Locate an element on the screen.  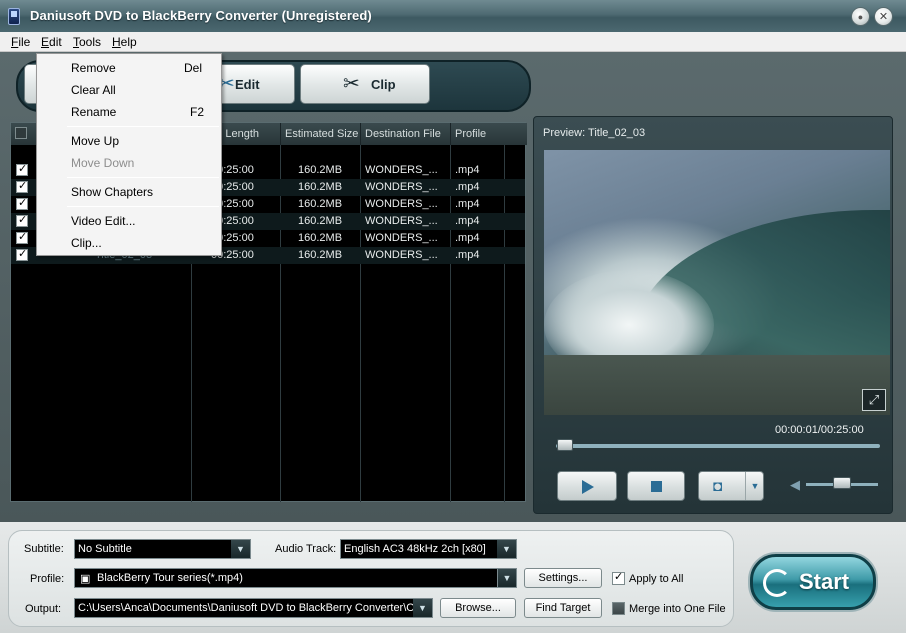
play-button is located at coordinates (587, 486).